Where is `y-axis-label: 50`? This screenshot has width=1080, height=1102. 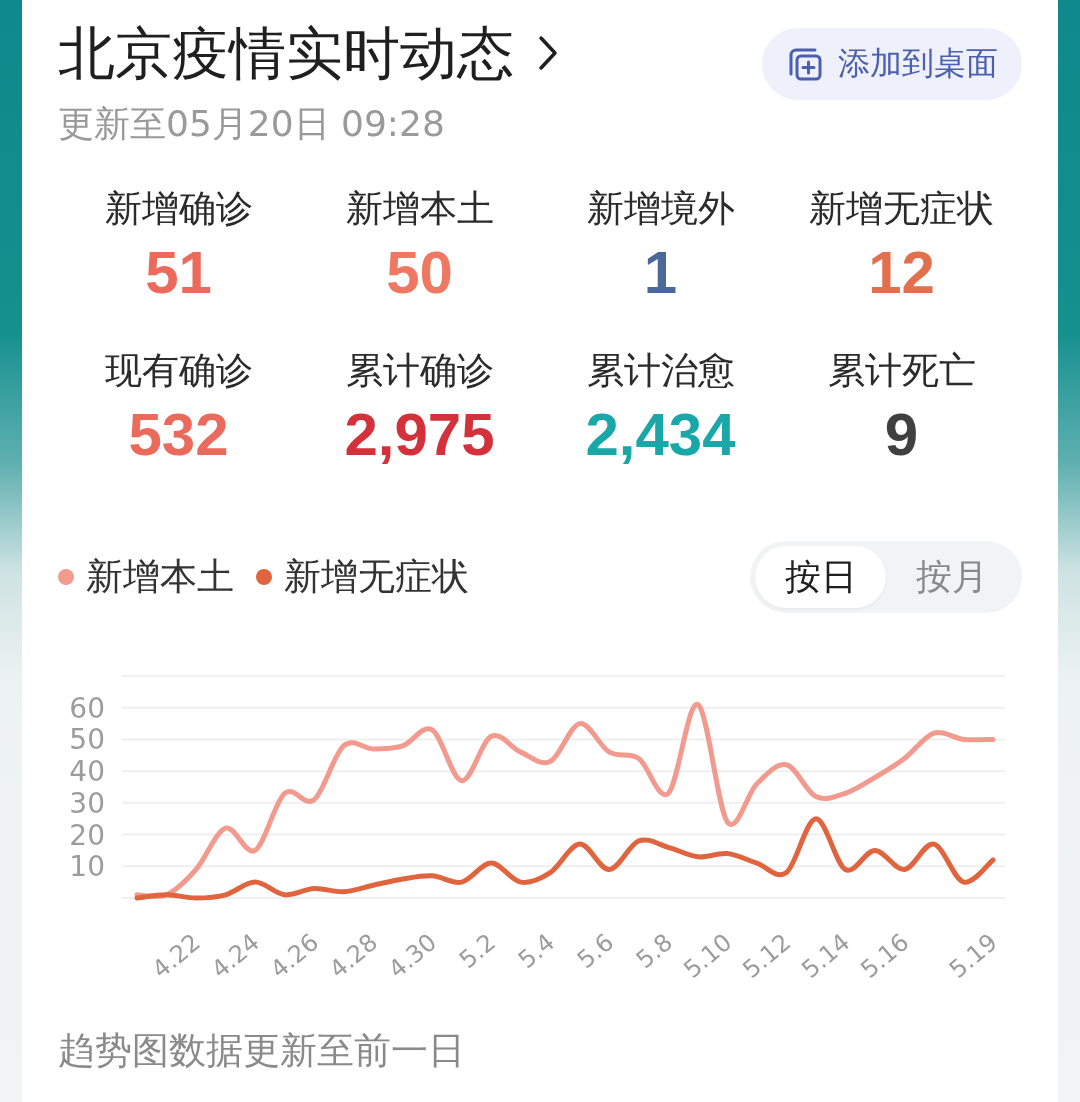
y-axis-label: 50 is located at coordinates (87, 740).